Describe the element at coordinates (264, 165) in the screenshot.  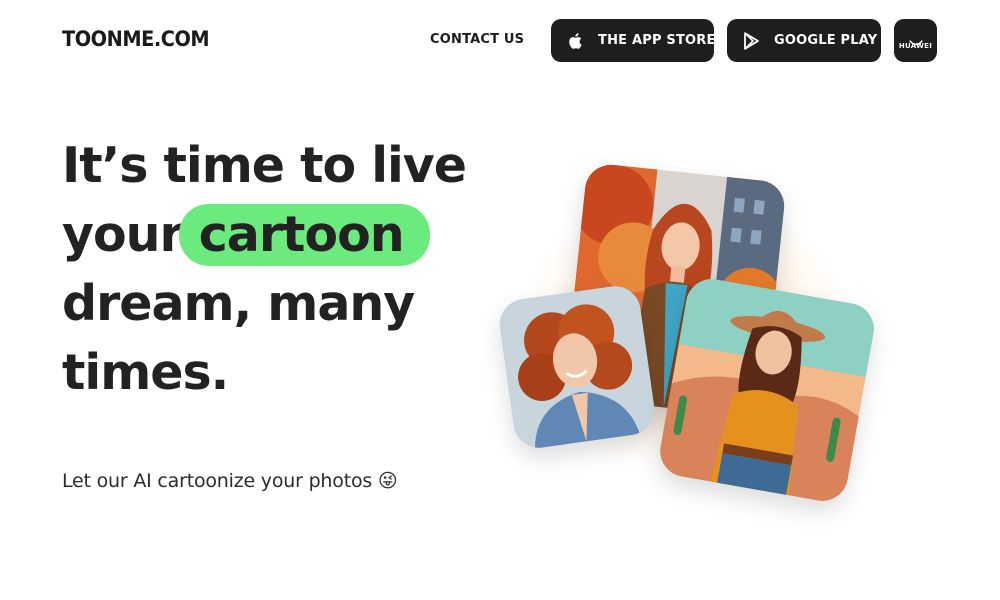
I see `headline-line-1: It’s time to live` at that location.